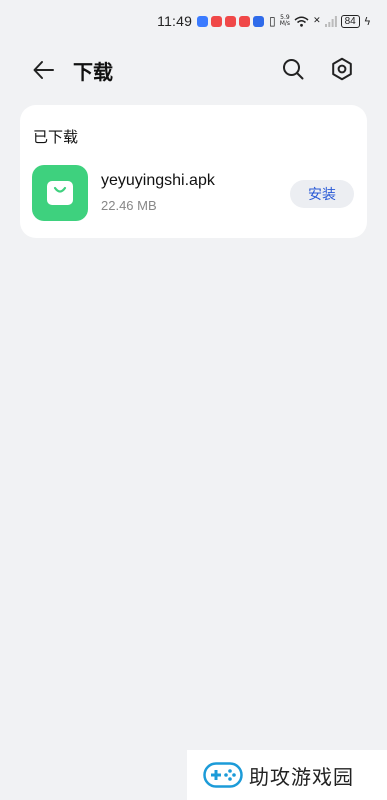 This screenshot has width=387, height=800. What do you see at coordinates (93, 72) in the screenshot?
I see `page-title: 下载` at bounding box center [93, 72].